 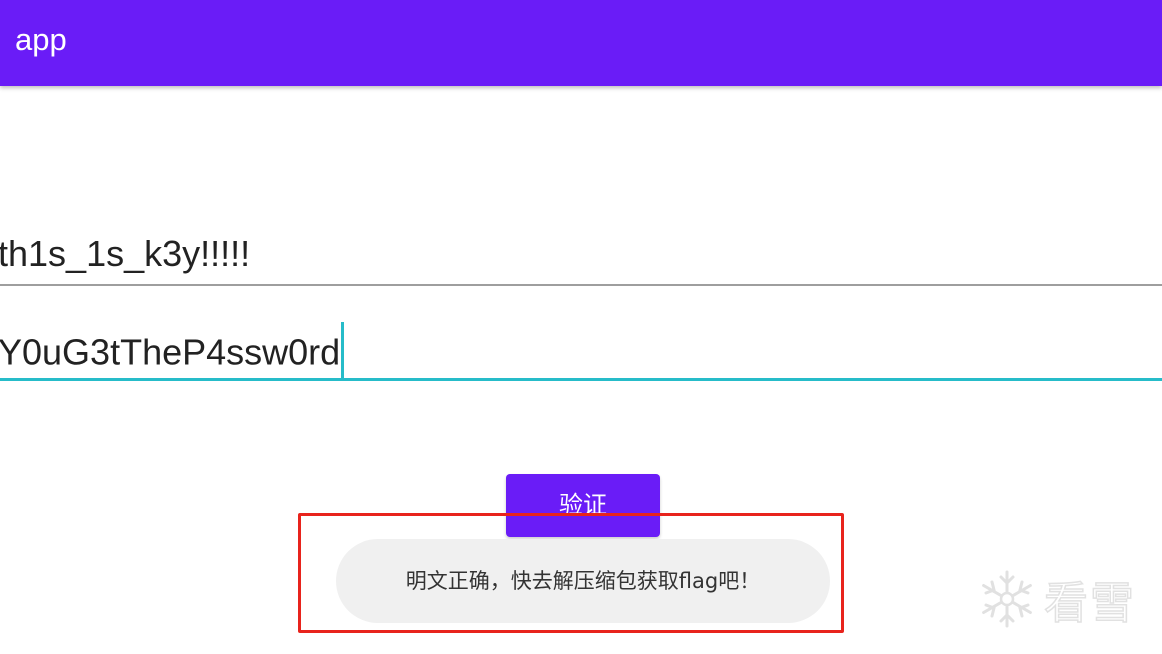 What do you see at coordinates (1089, 603) in the screenshot?
I see `watermark-text: 看雪` at bounding box center [1089, 603].